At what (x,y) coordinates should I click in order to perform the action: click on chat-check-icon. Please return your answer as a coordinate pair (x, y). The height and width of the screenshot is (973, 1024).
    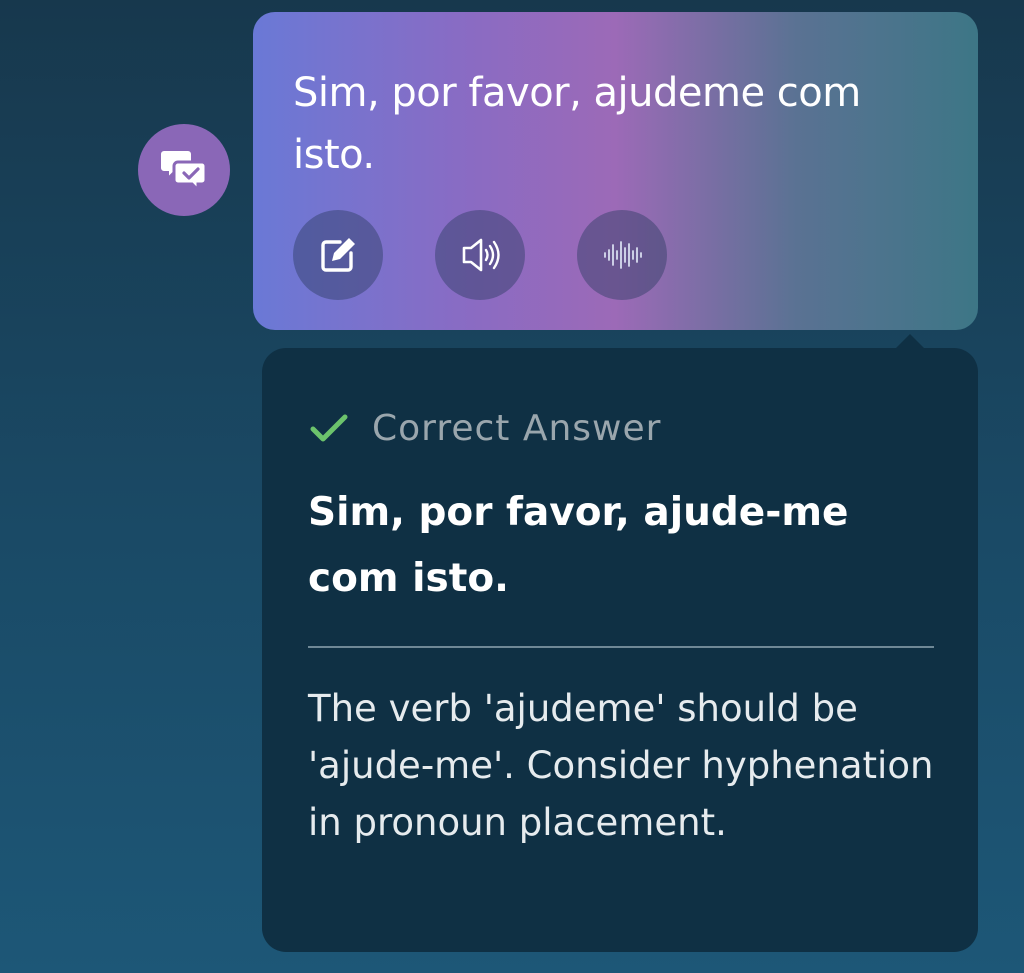
    Looking at the image, I should click on (183, 171).